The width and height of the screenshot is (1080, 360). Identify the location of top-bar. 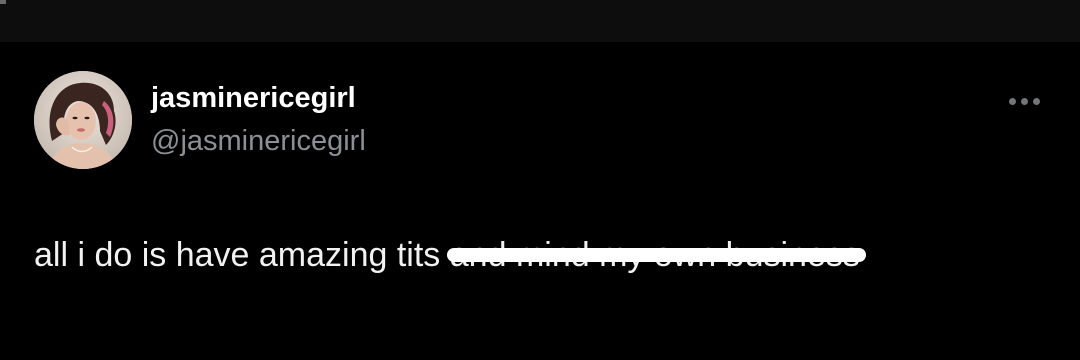
(540, 21).